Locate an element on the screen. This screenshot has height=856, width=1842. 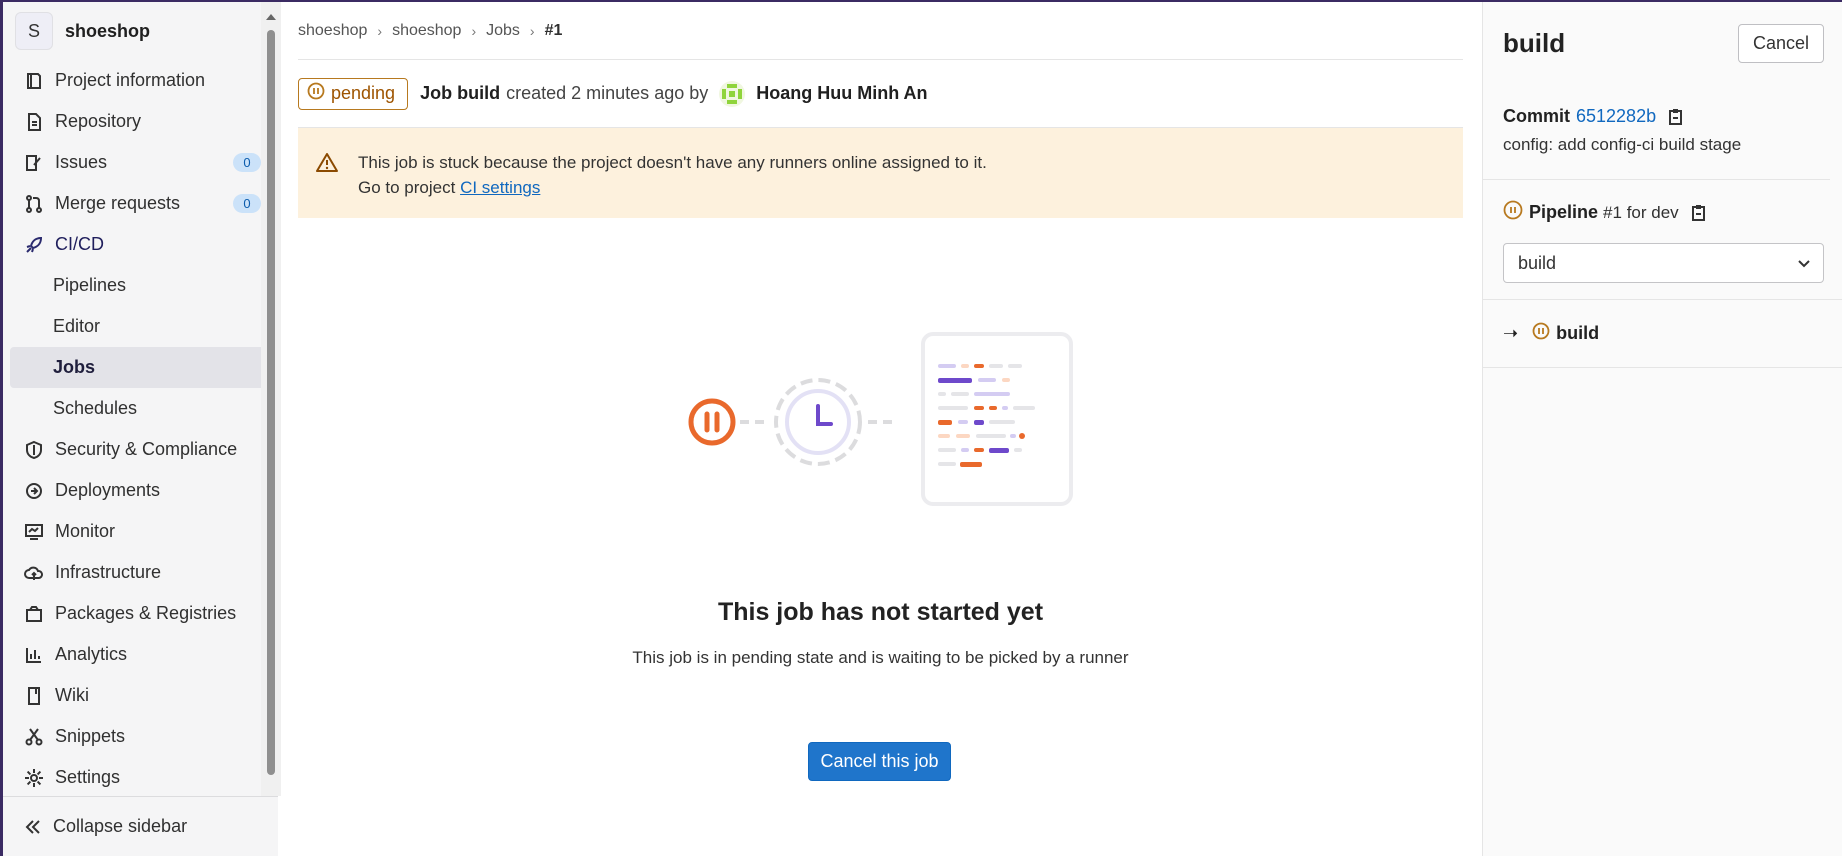
sidebar-scrollbar is located at coordinates (271, 399).